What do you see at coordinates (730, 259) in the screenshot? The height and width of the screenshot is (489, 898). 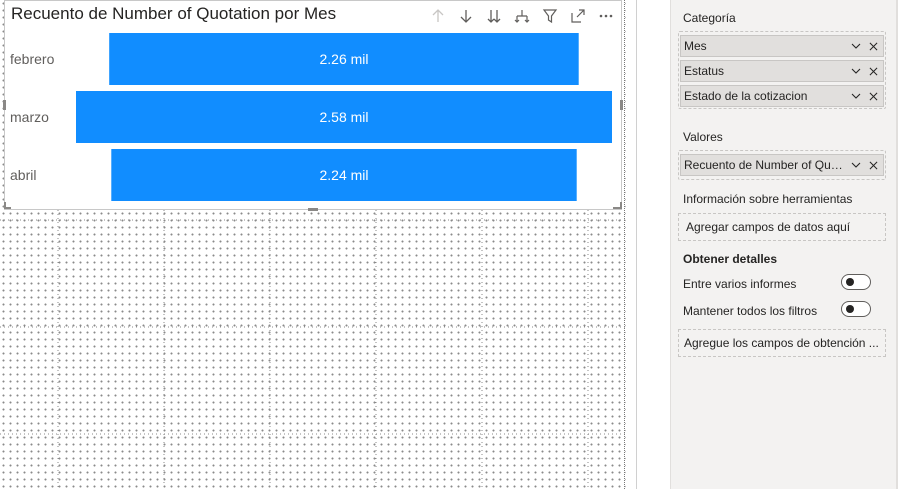 I see `drillthrough-label: Obtener detalles` at bounding box center [730, 259].